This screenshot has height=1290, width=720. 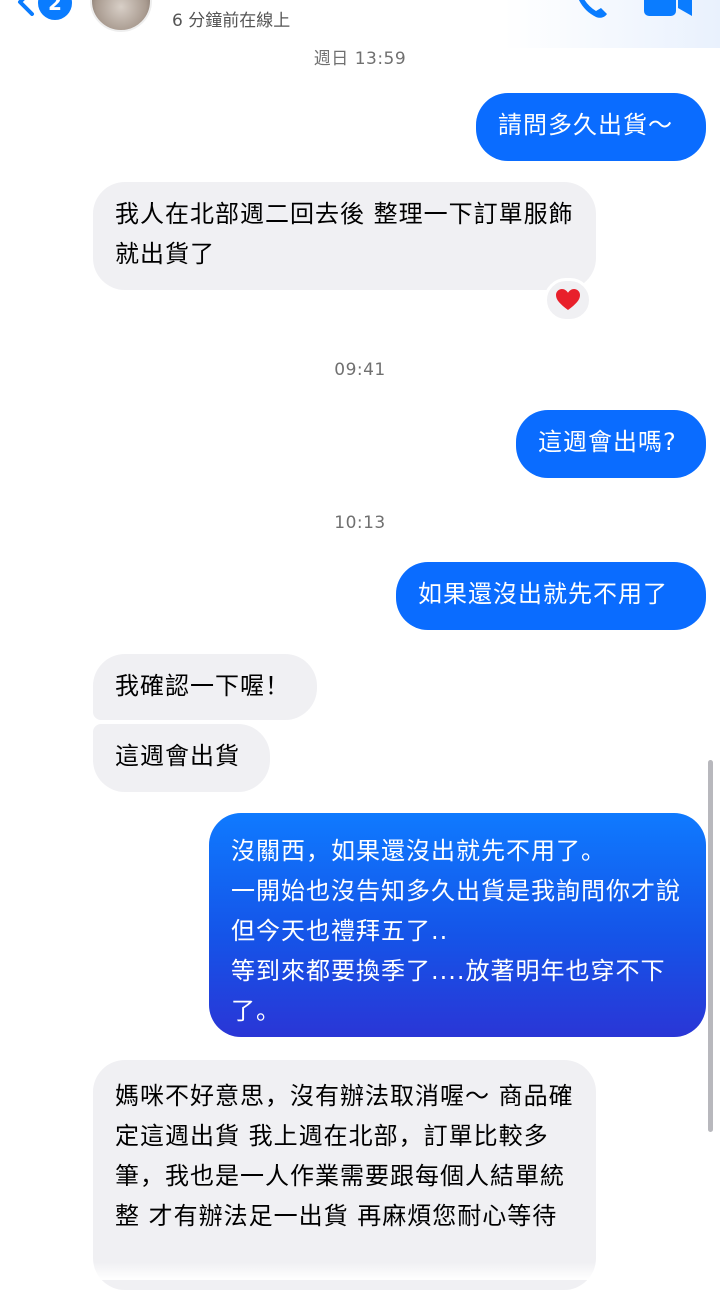 I want to click on unread-count-badge: 2, so click(x=55, y=10).